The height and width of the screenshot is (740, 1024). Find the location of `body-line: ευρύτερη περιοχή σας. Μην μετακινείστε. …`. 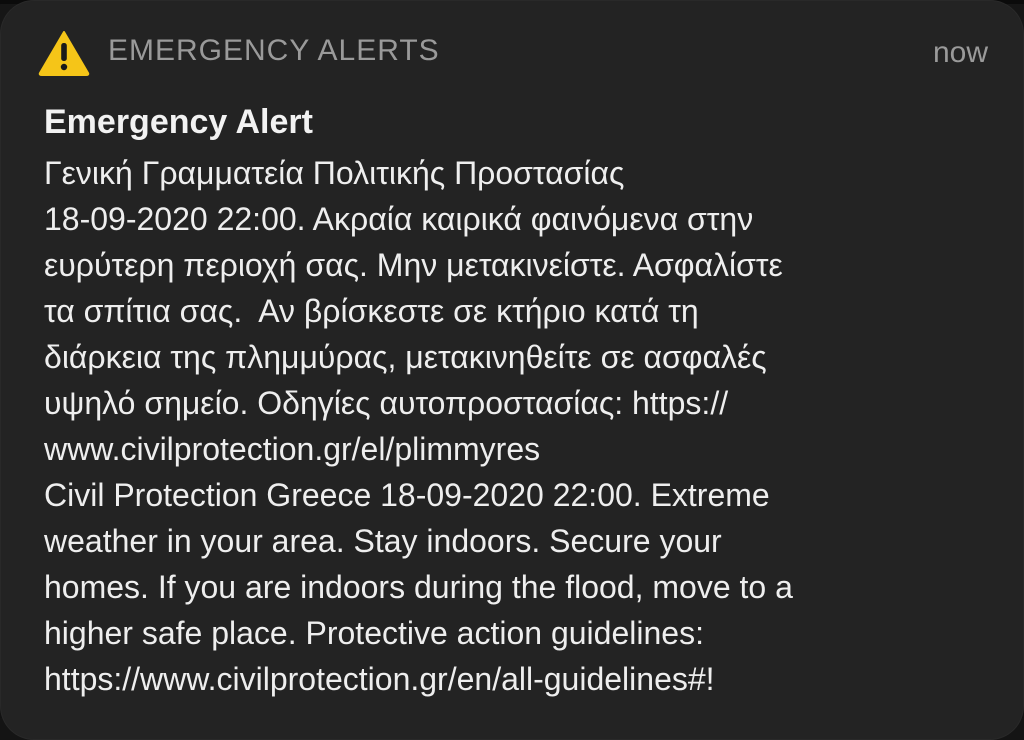

body-line: ευρύτερη περιοχή σας. Μην μετακινείστε. … is located at coordinates (413, 265).